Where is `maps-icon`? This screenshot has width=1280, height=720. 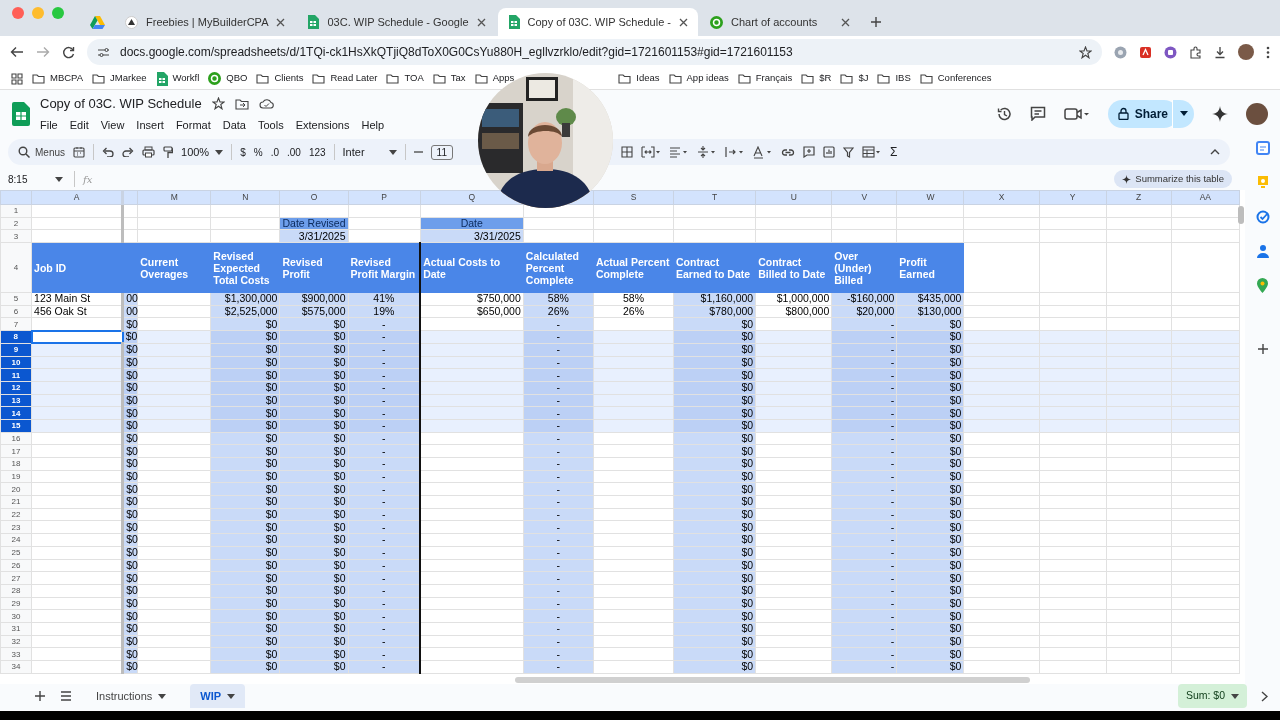
maps-icon is located at coordinates (1262, 285).